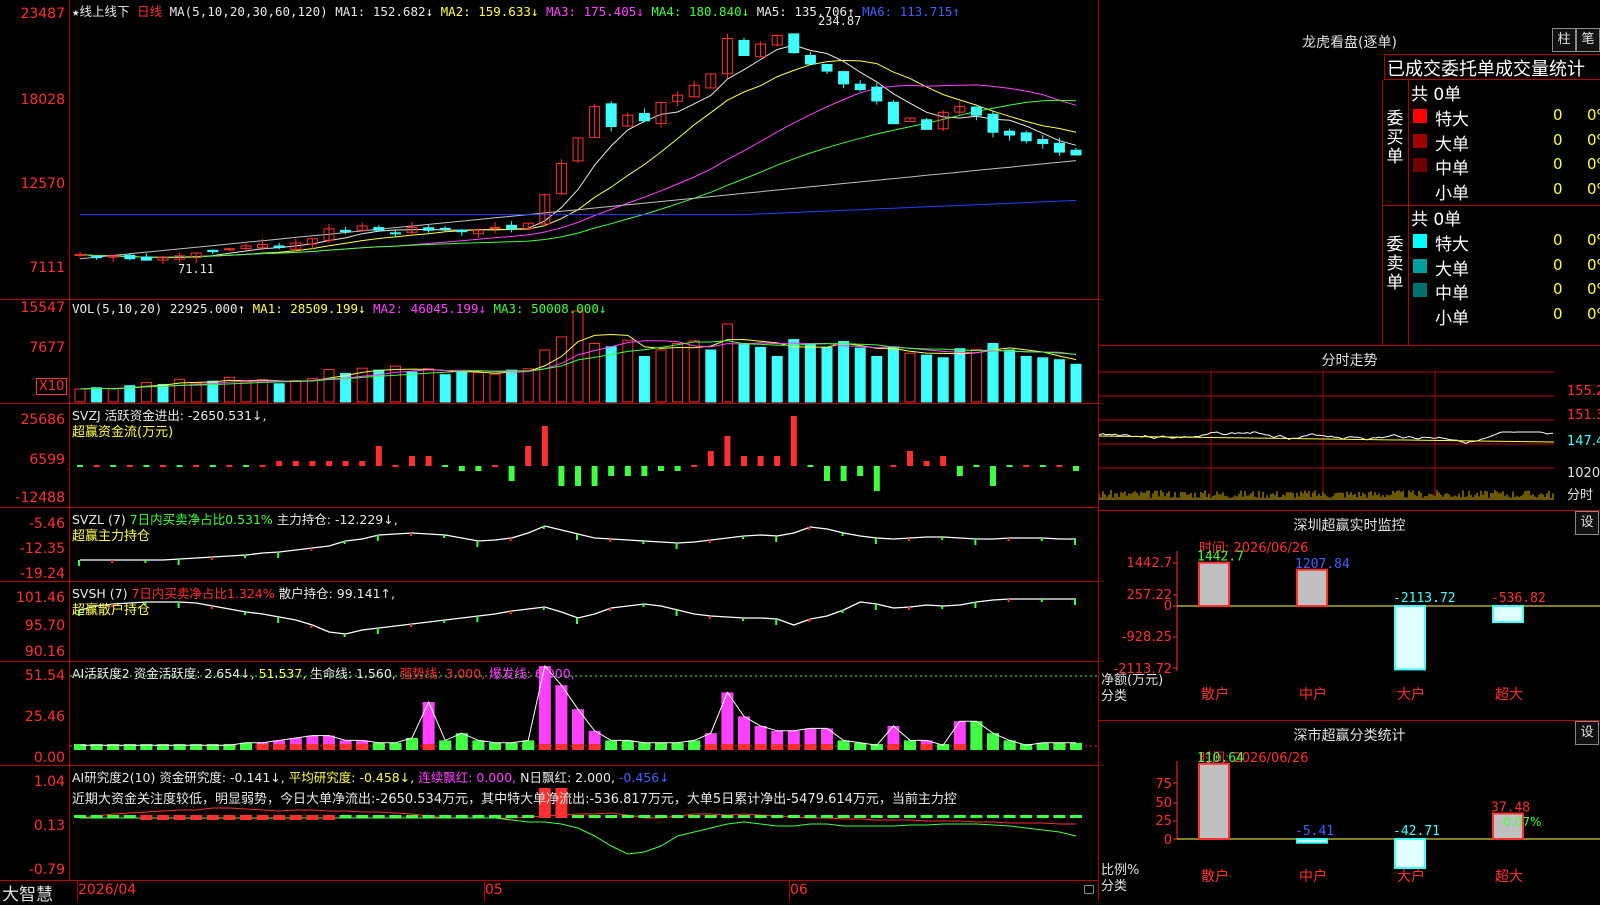 This screenshot has height=905, width=1600. I want to click on buy-side-label: 委买单, so click(1395, 138).